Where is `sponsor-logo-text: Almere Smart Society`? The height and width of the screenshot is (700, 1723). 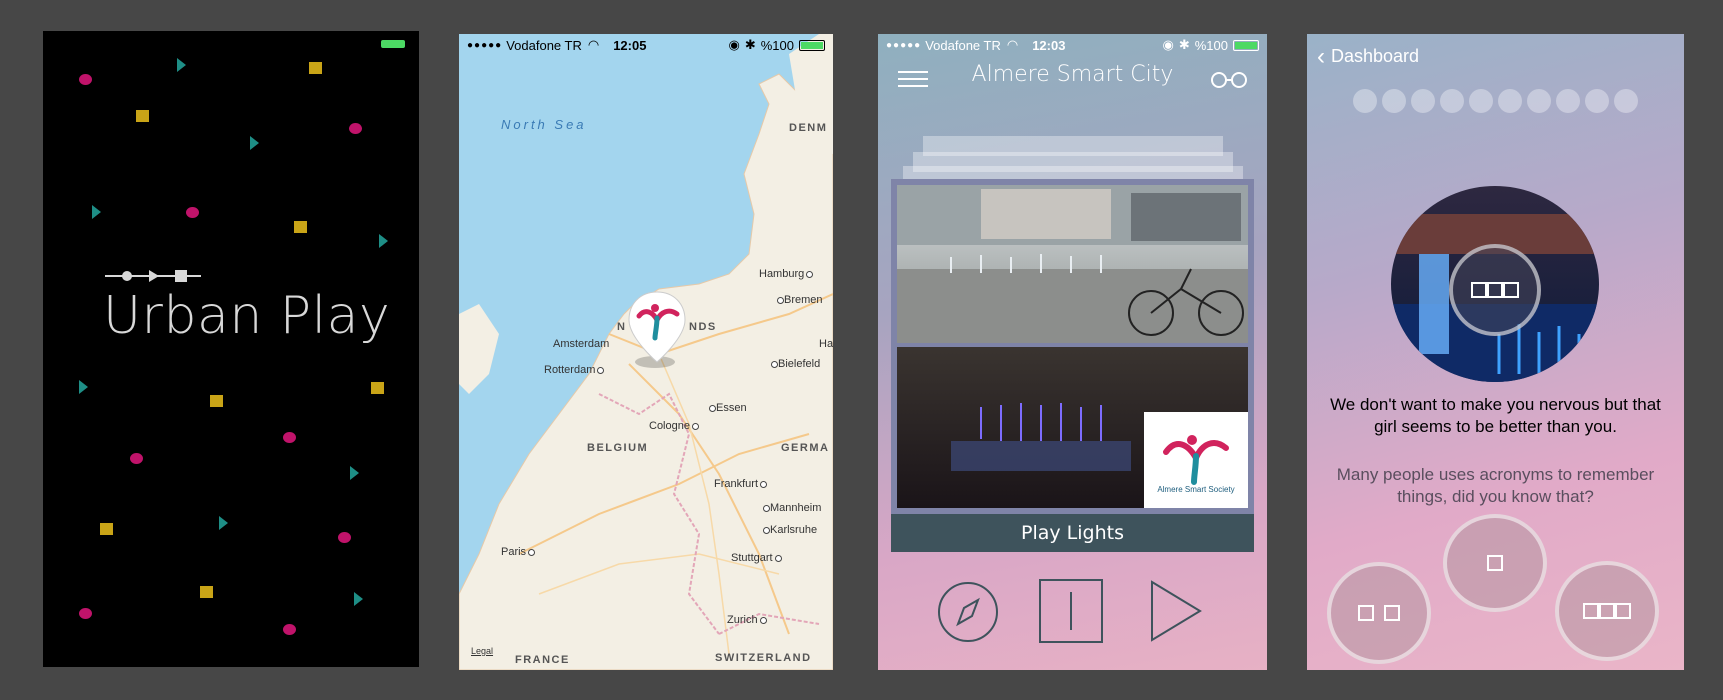
sponsor-logo-text: Almere Smart Society is located at coordinates (1196, 489).